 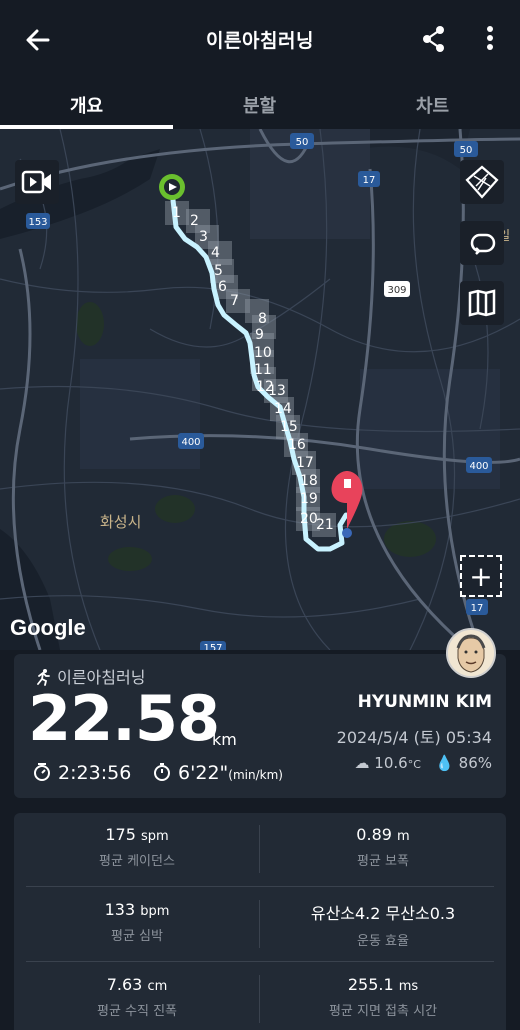 I want to click on zoom-in-icon: +, so click(x=481, y=576).